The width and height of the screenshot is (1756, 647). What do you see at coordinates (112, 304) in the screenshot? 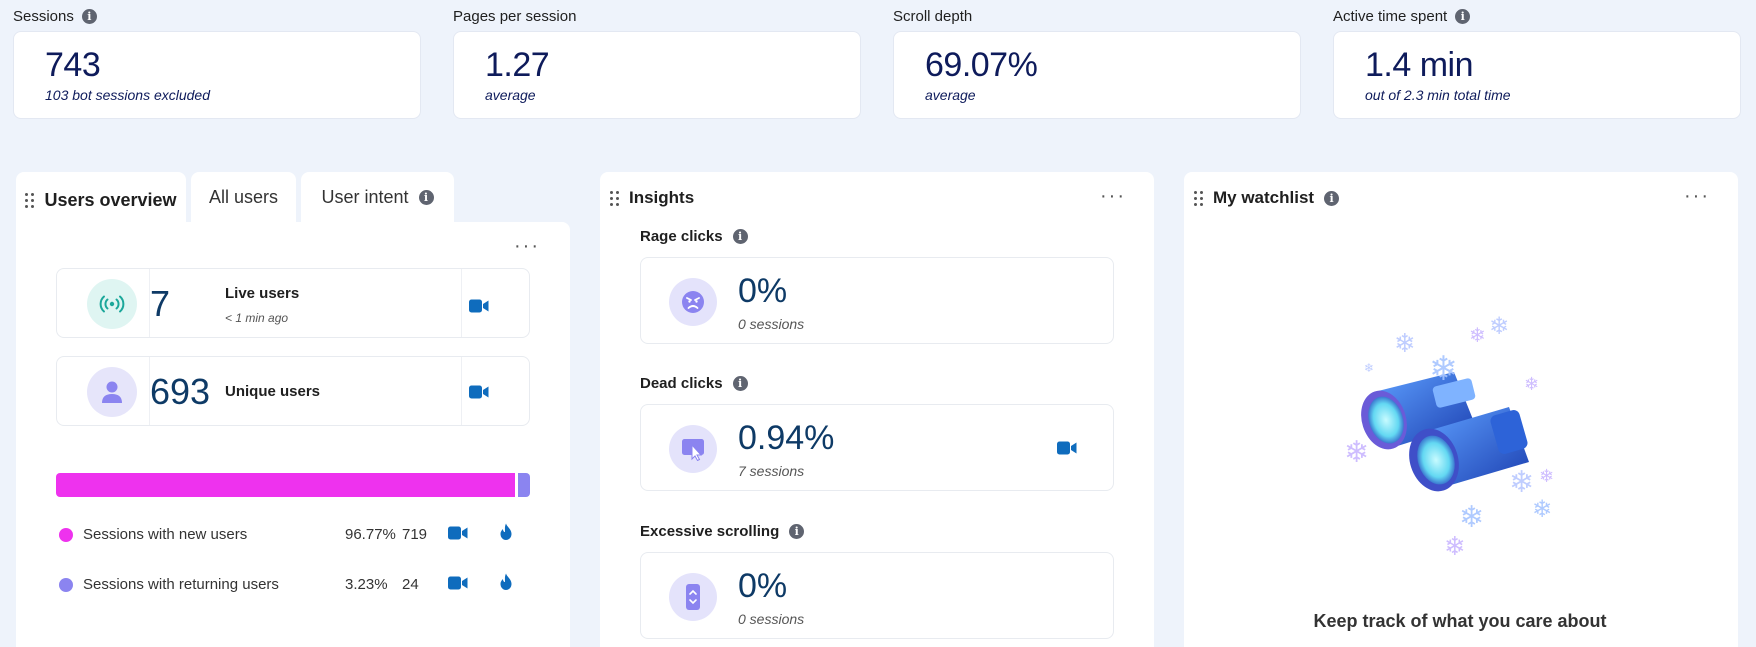
I see `live-broadcast-icon` at bounding box center [112, 304].